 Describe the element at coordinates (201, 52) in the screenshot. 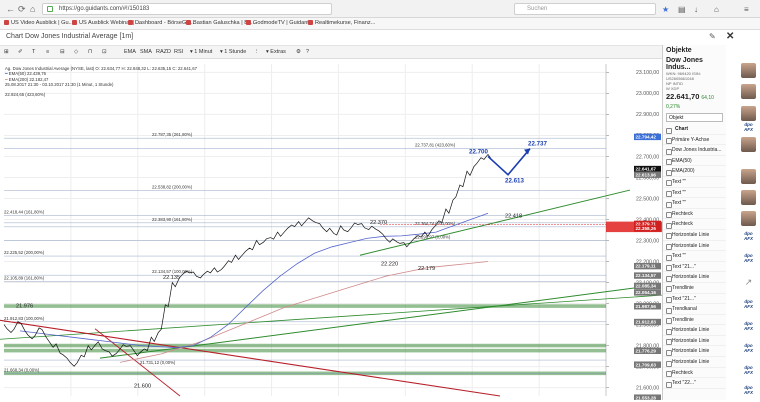

I see `interval-select: ▾ 1 Minut` at that location.